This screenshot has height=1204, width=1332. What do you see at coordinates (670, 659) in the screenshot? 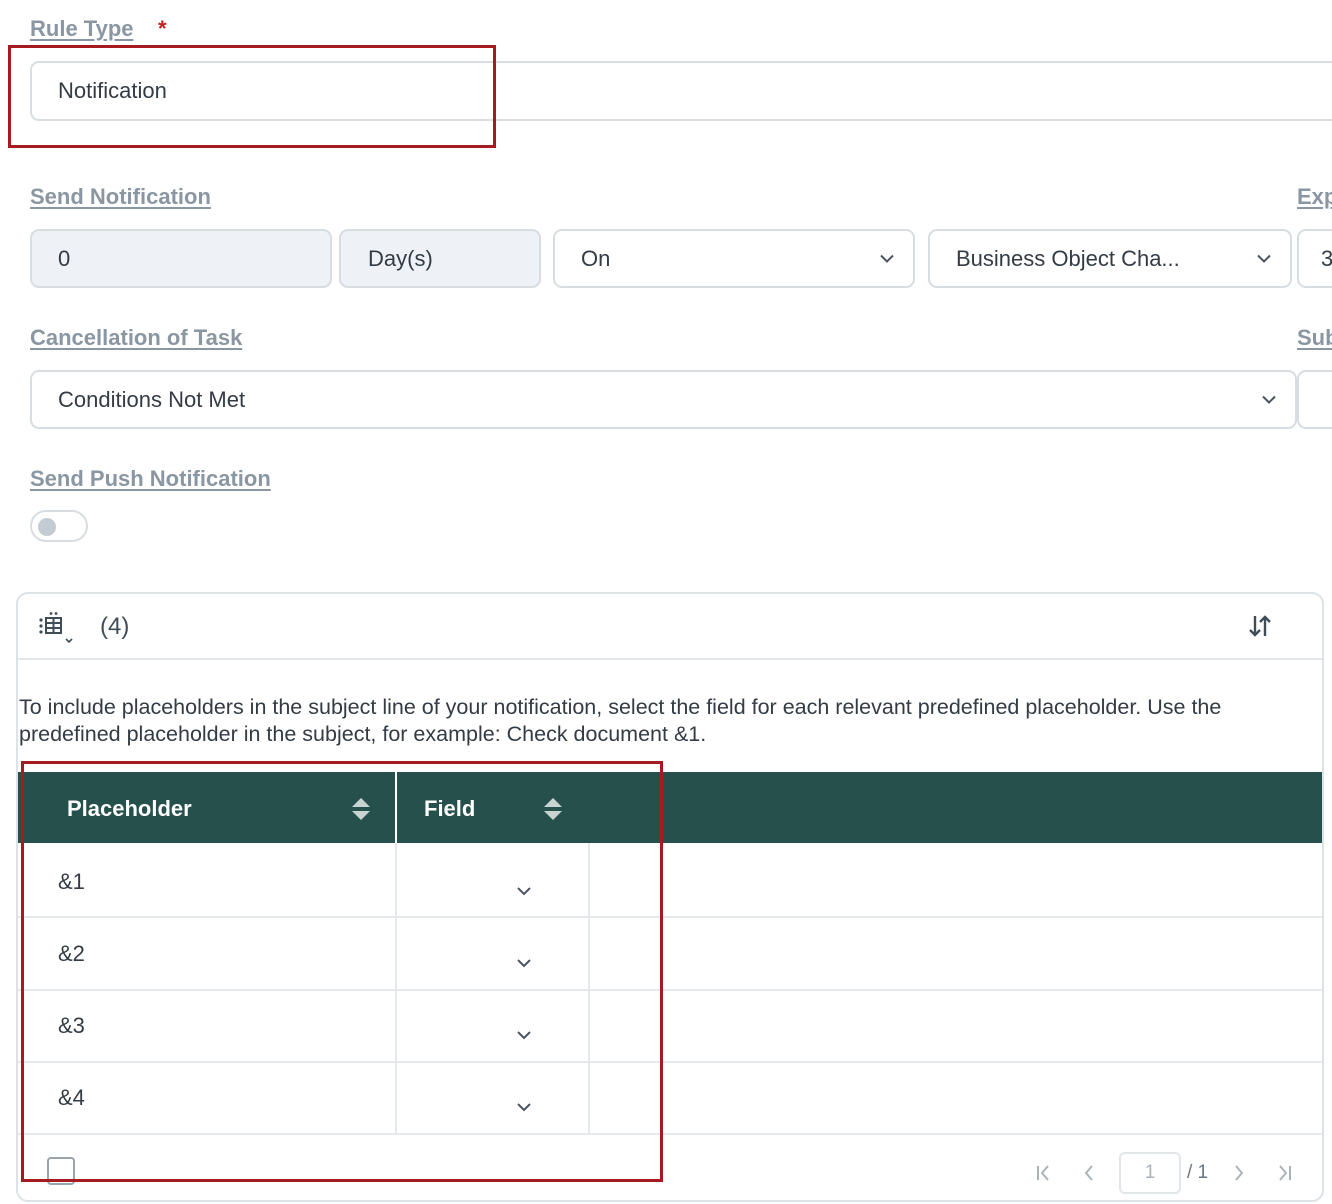
I see `toolbar-divider` at bounding box center [670, 659].